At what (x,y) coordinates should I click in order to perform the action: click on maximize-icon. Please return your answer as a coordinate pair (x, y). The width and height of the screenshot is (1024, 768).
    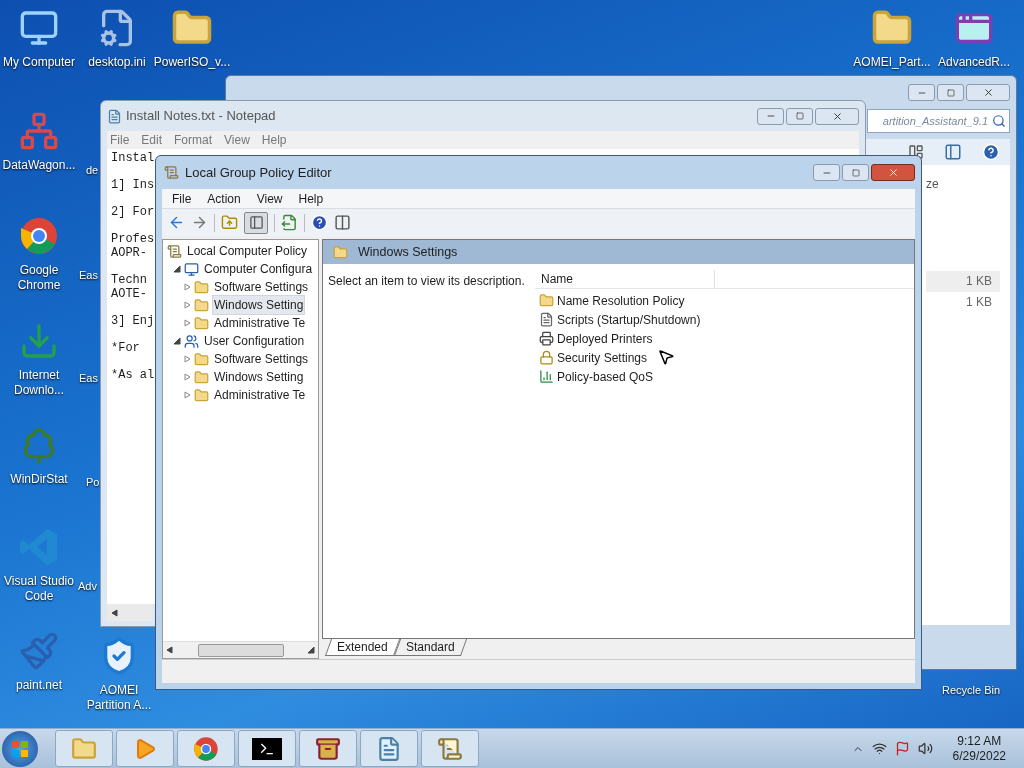
    Looking at the image, I should click on (855, 172).